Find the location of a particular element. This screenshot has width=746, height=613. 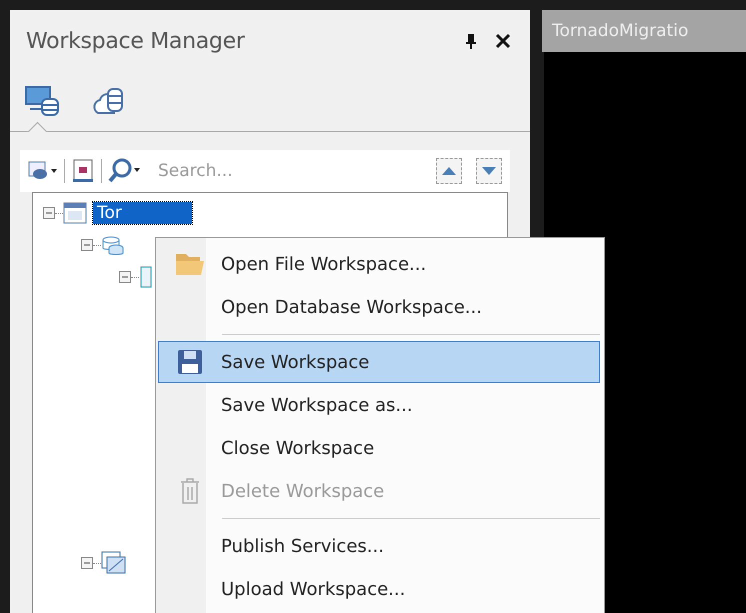

tree-node-label: Tor is located at coordinates (142, 213).